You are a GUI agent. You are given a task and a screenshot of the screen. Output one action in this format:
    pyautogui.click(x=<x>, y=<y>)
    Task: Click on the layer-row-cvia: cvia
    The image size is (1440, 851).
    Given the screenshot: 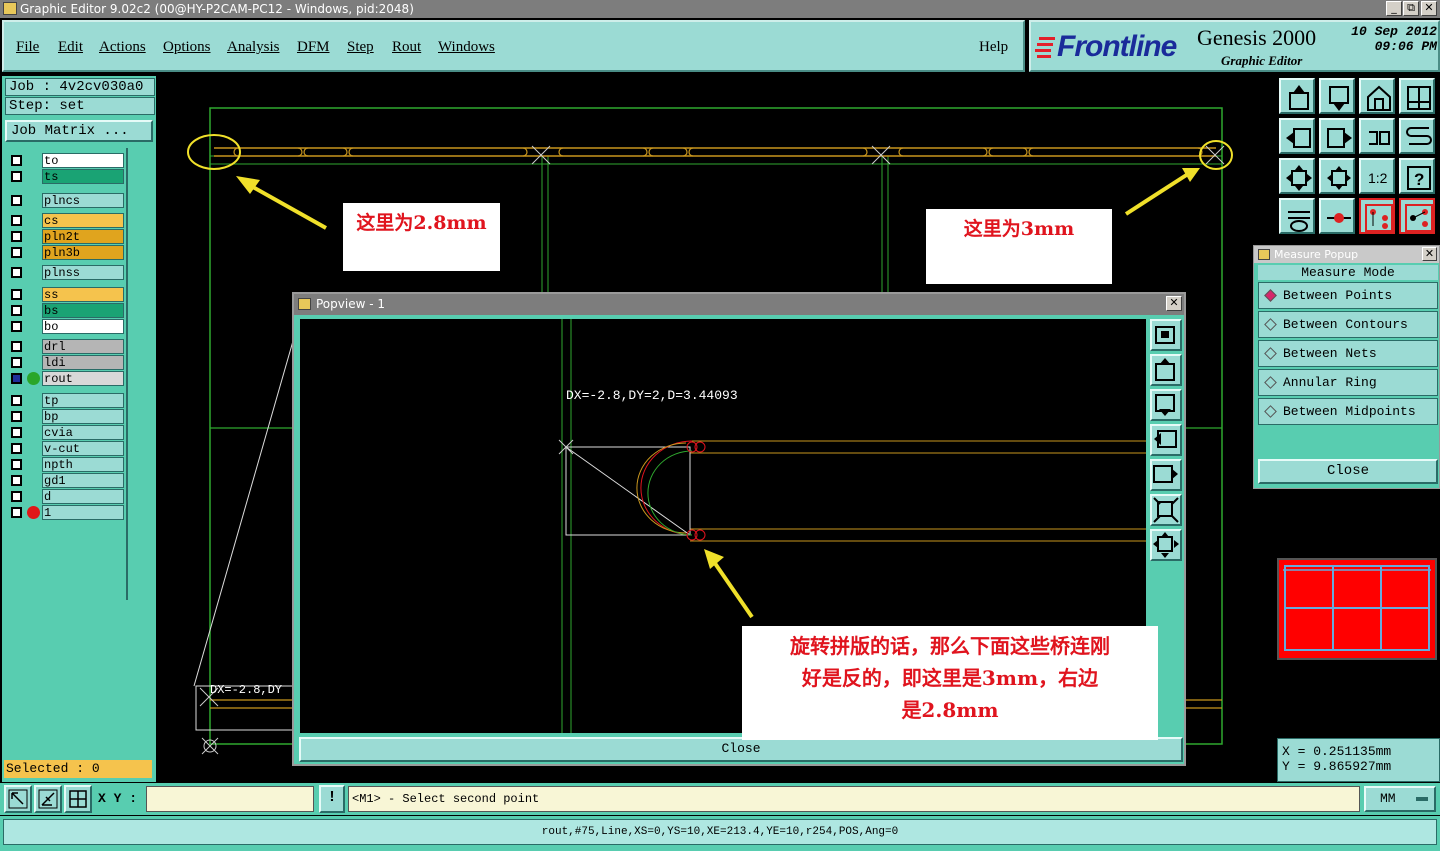 What is the action you would take?
    pyautogui.click(x=66, y=432)
    